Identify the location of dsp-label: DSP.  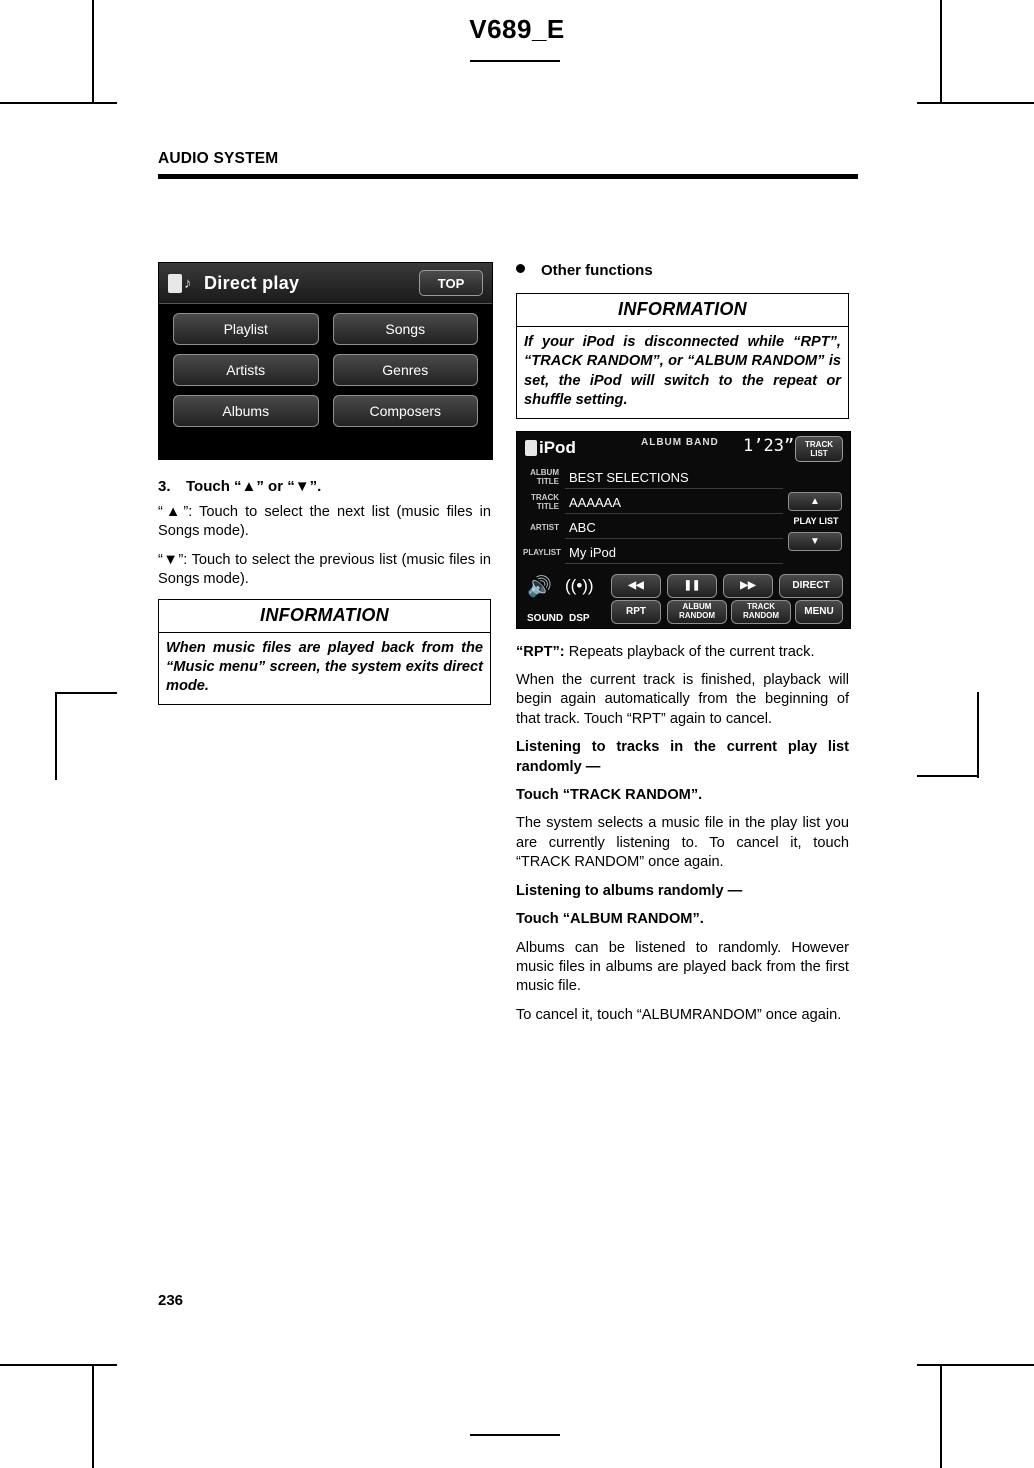
(579, 618).